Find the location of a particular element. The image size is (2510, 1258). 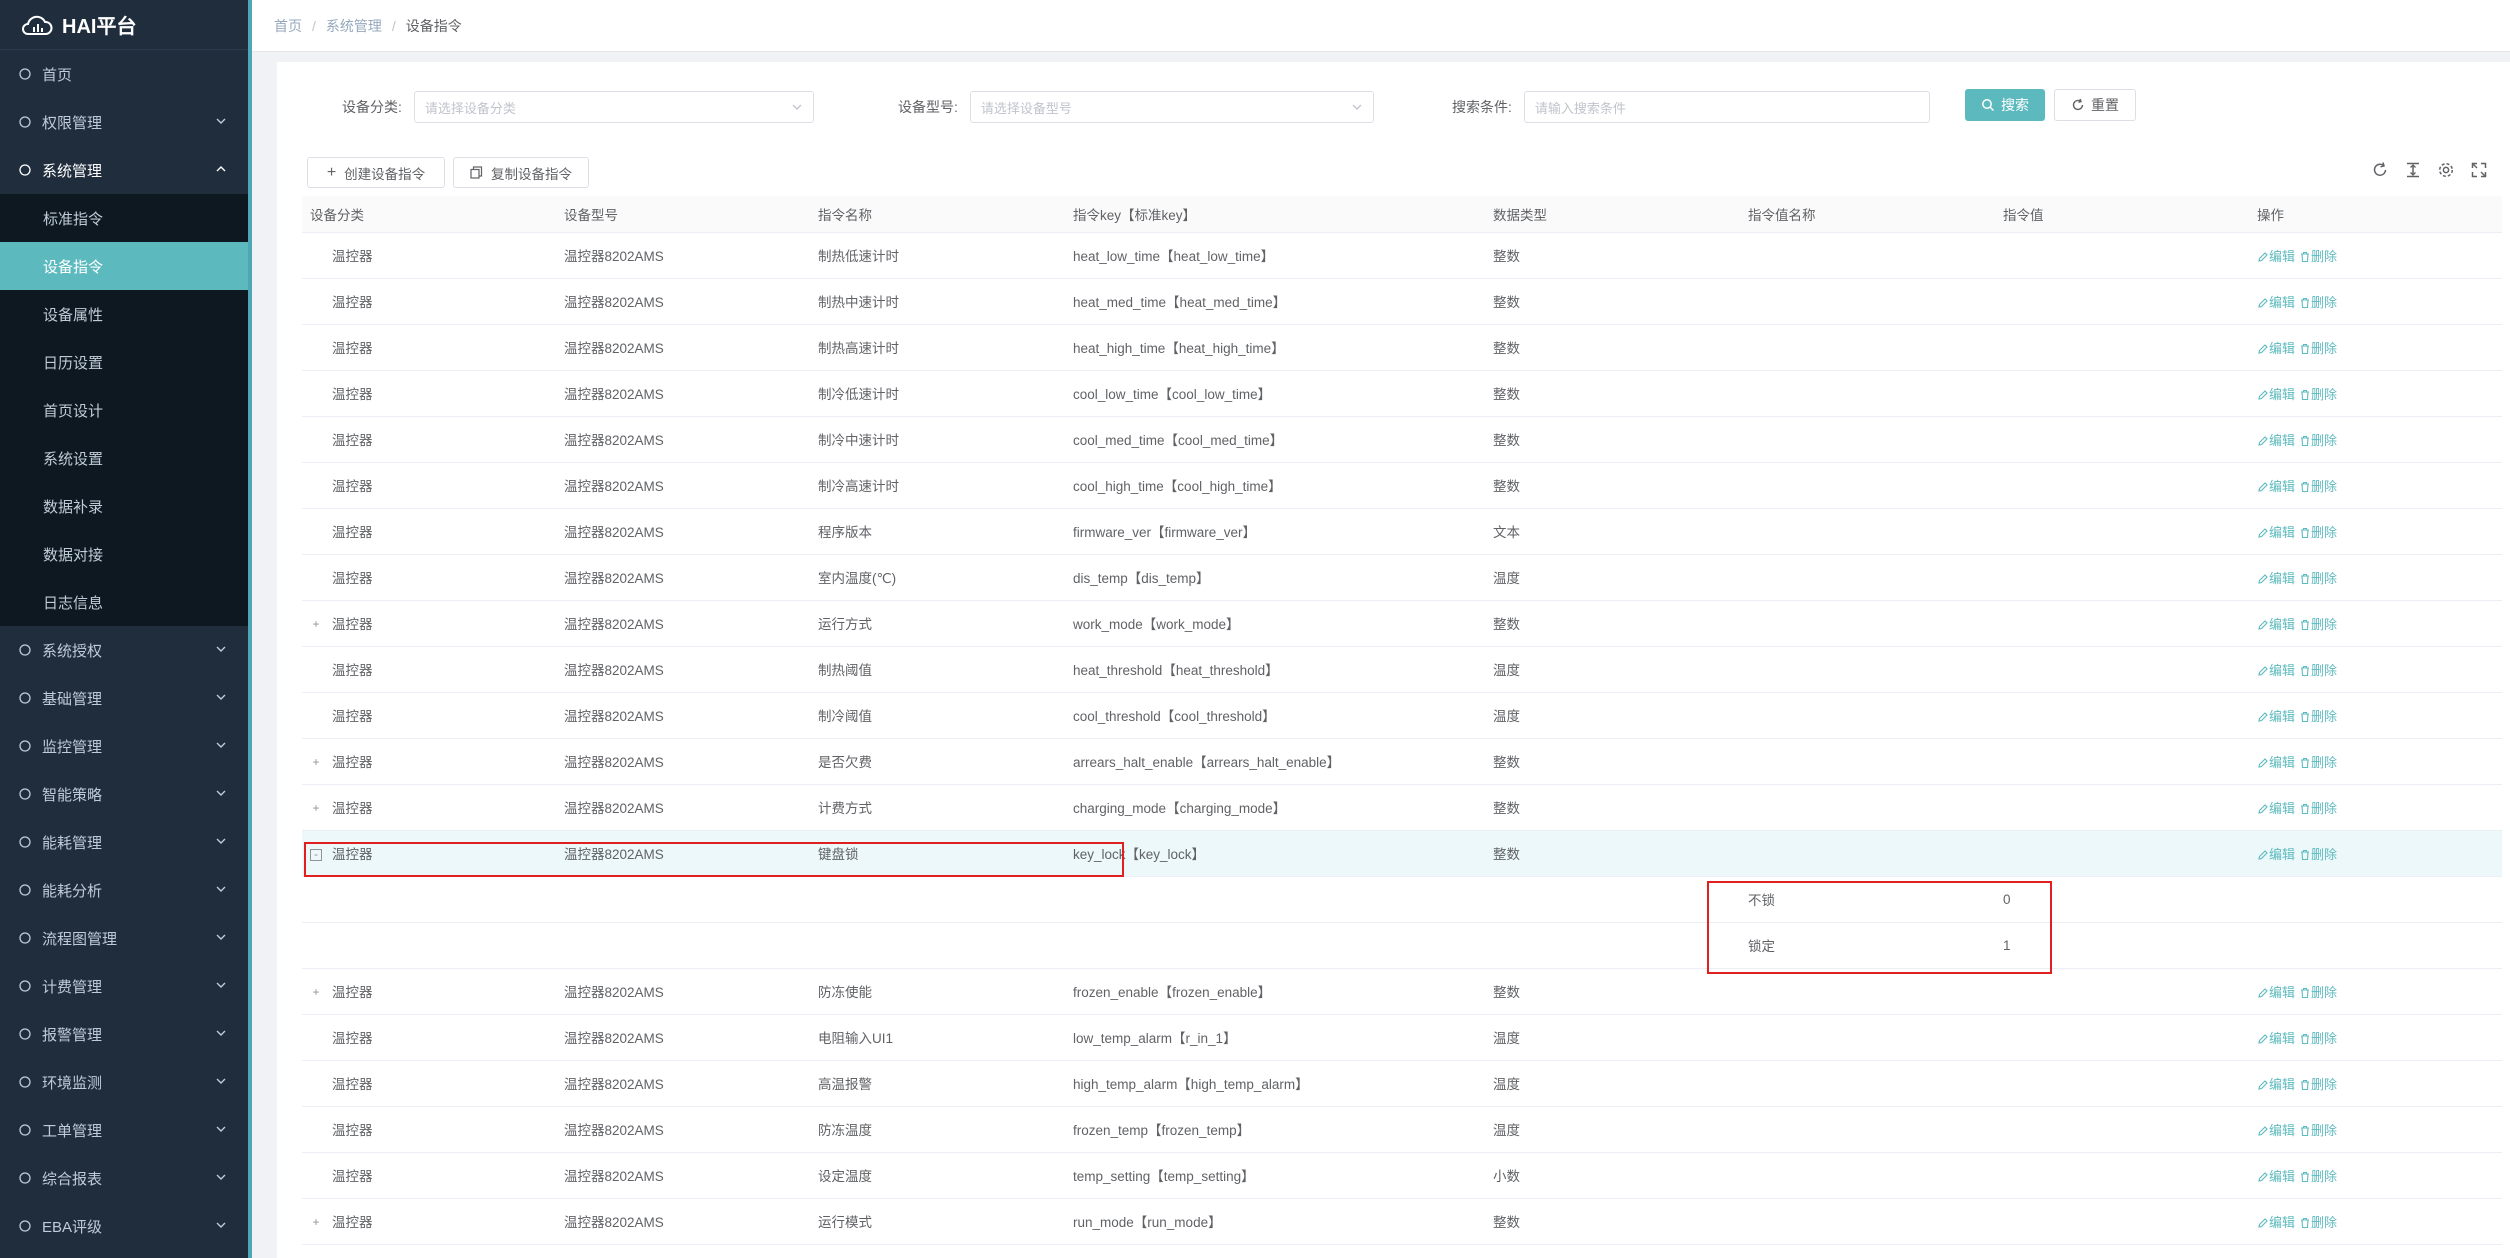

sidebar-item: 综合报表 is located at coordinates (124, 1178).